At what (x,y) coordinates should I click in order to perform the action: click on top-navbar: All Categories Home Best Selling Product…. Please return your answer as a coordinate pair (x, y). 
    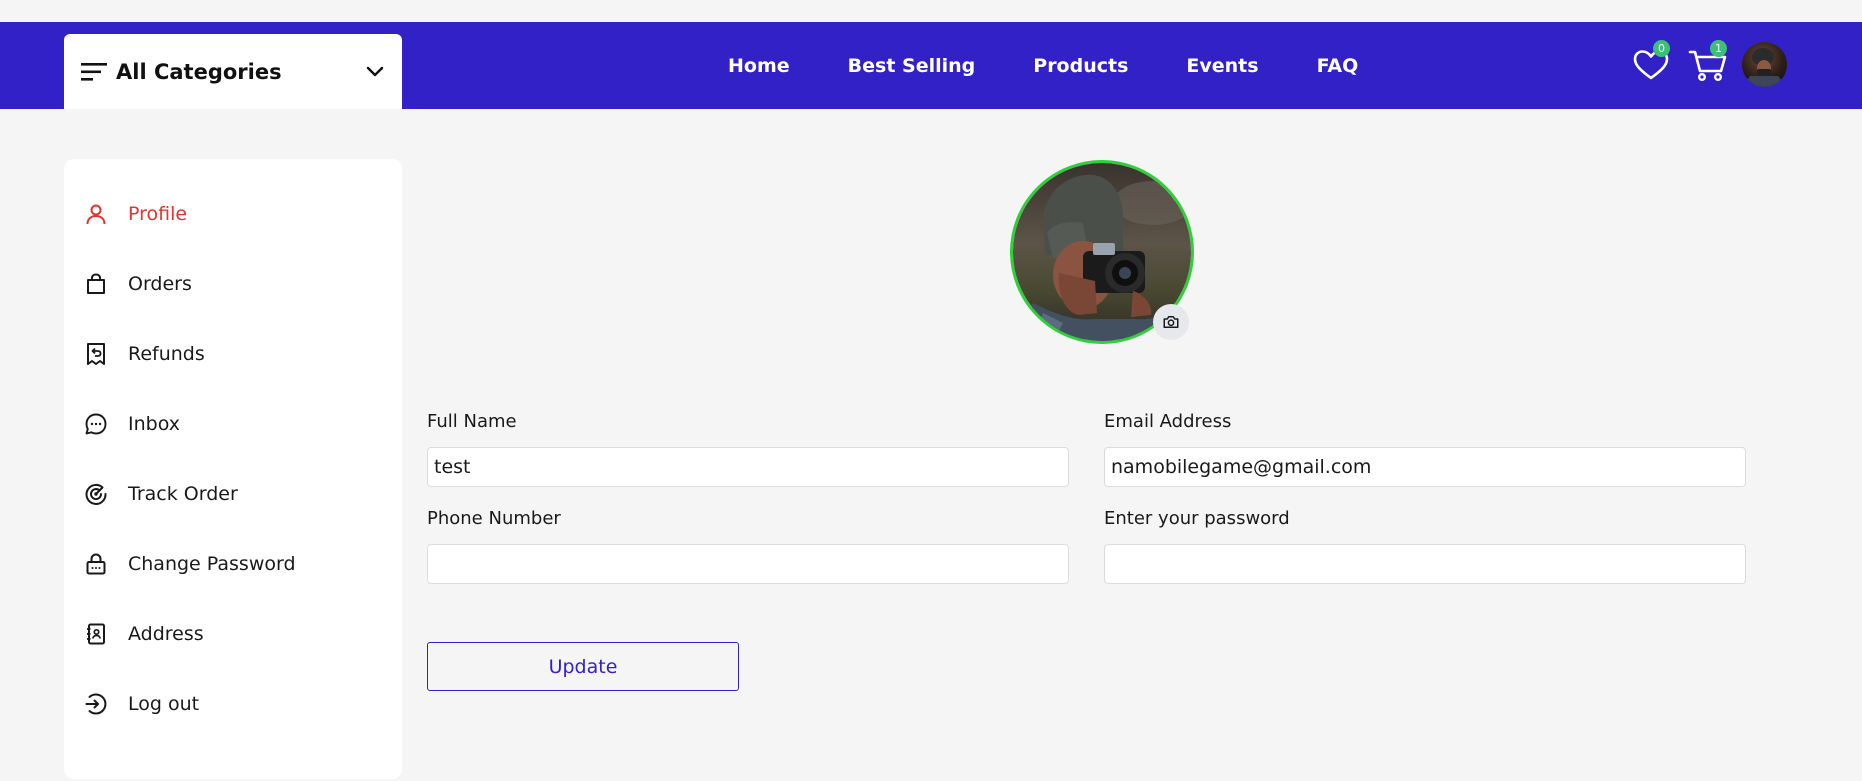
    Looking at the image, I should click on (931, 65).